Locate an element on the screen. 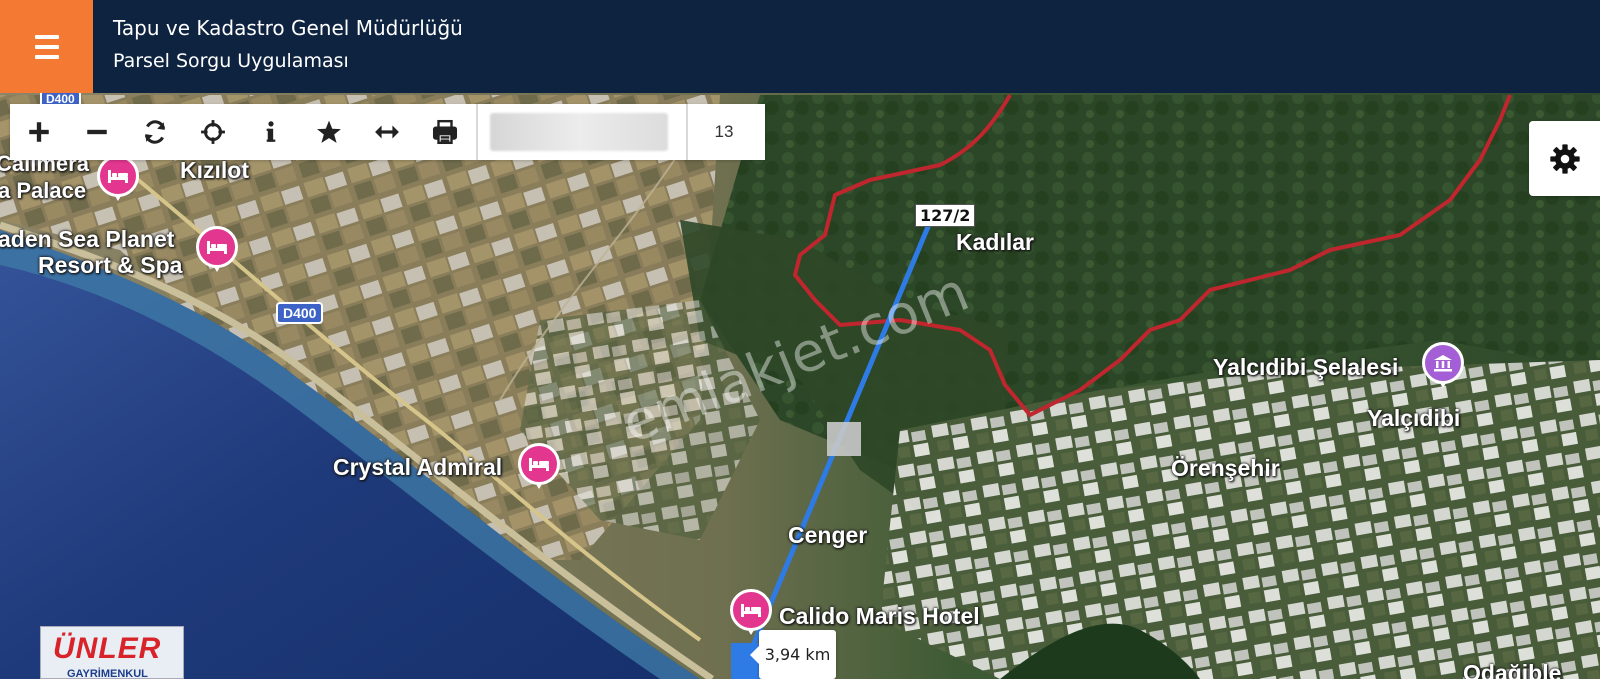  zoom-in-icon is located at coordinates (39, 132).